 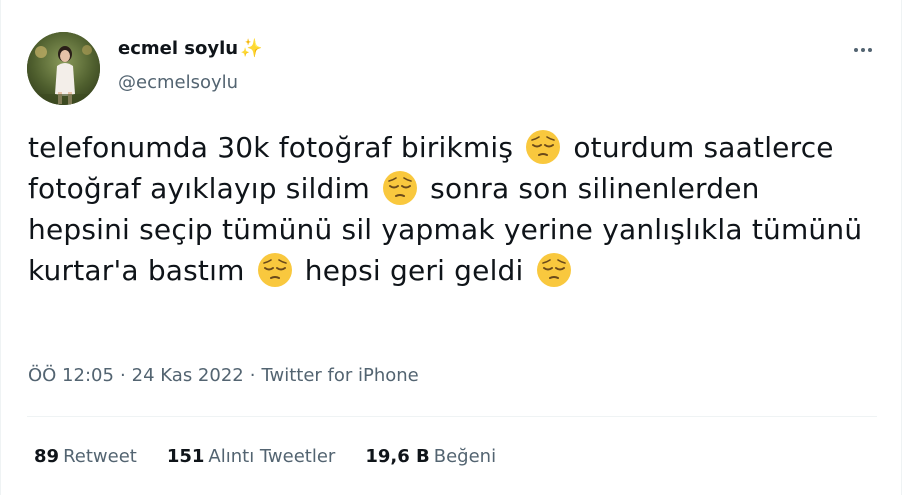 What do you see at coordinates (178, 48) in the screenshot?
I see `display-name: ecmel soylu` at bounding box center [178, 48].